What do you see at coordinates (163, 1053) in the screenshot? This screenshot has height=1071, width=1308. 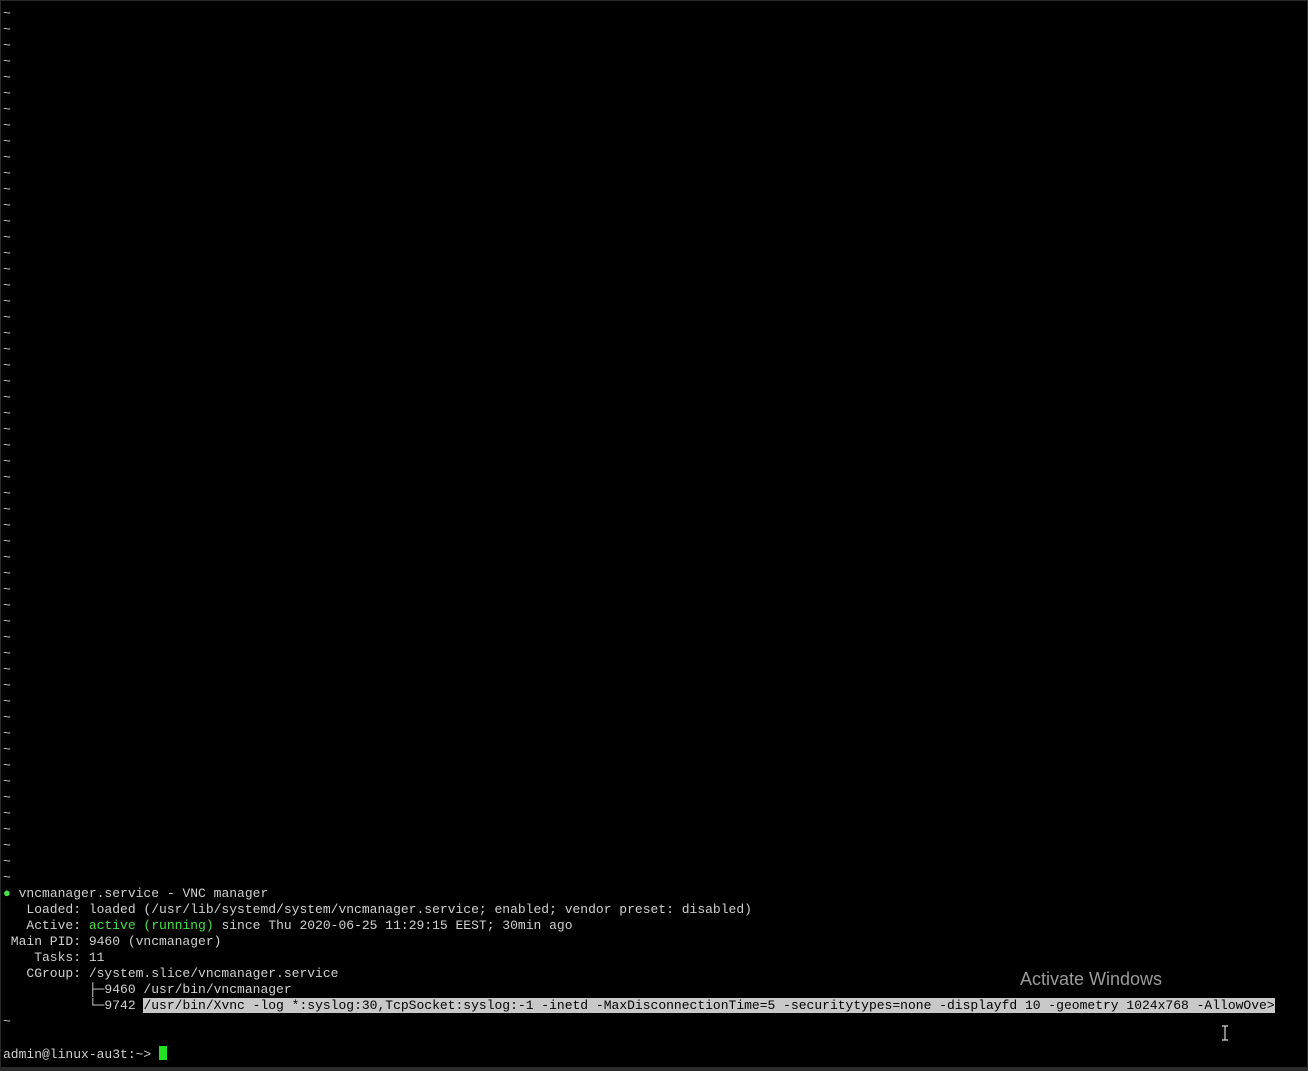 I see `cursor-block` at bounding box center [163, 1053].